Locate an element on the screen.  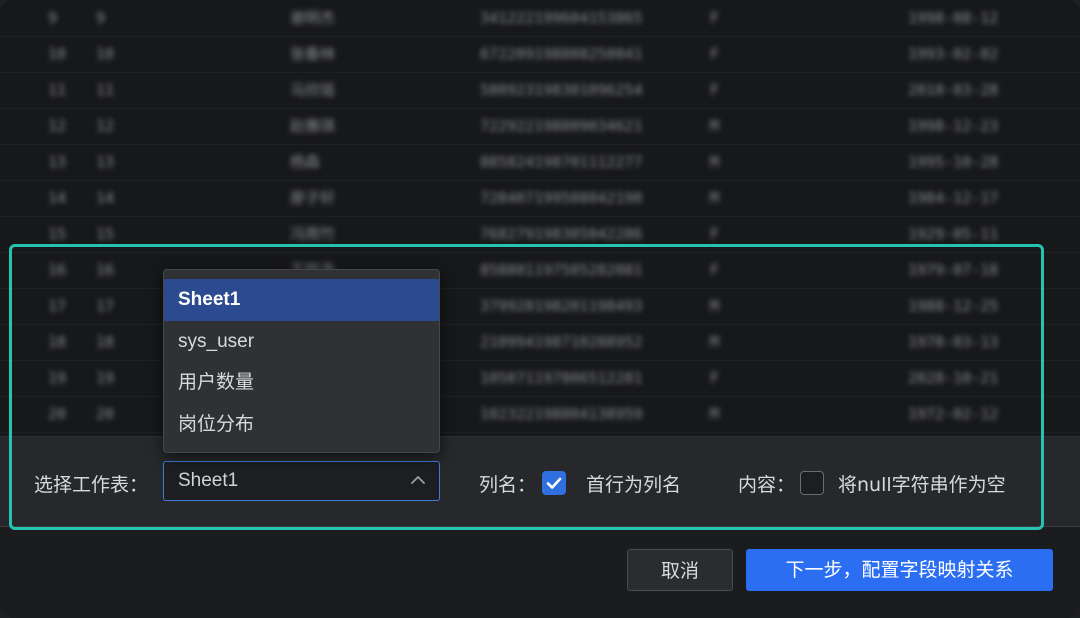
table-cell: 1998-08-12 is located at coordinates (953, 18).